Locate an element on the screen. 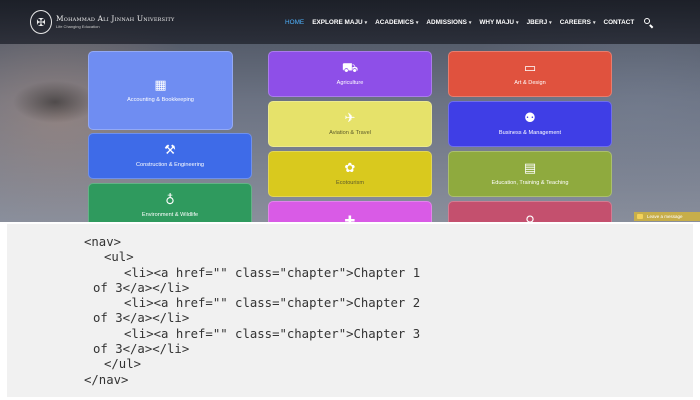 This screenshot has height=400, width=700. nav-item-why-maju: WHY MAJU ▾ is located at coordinates (498, 22).